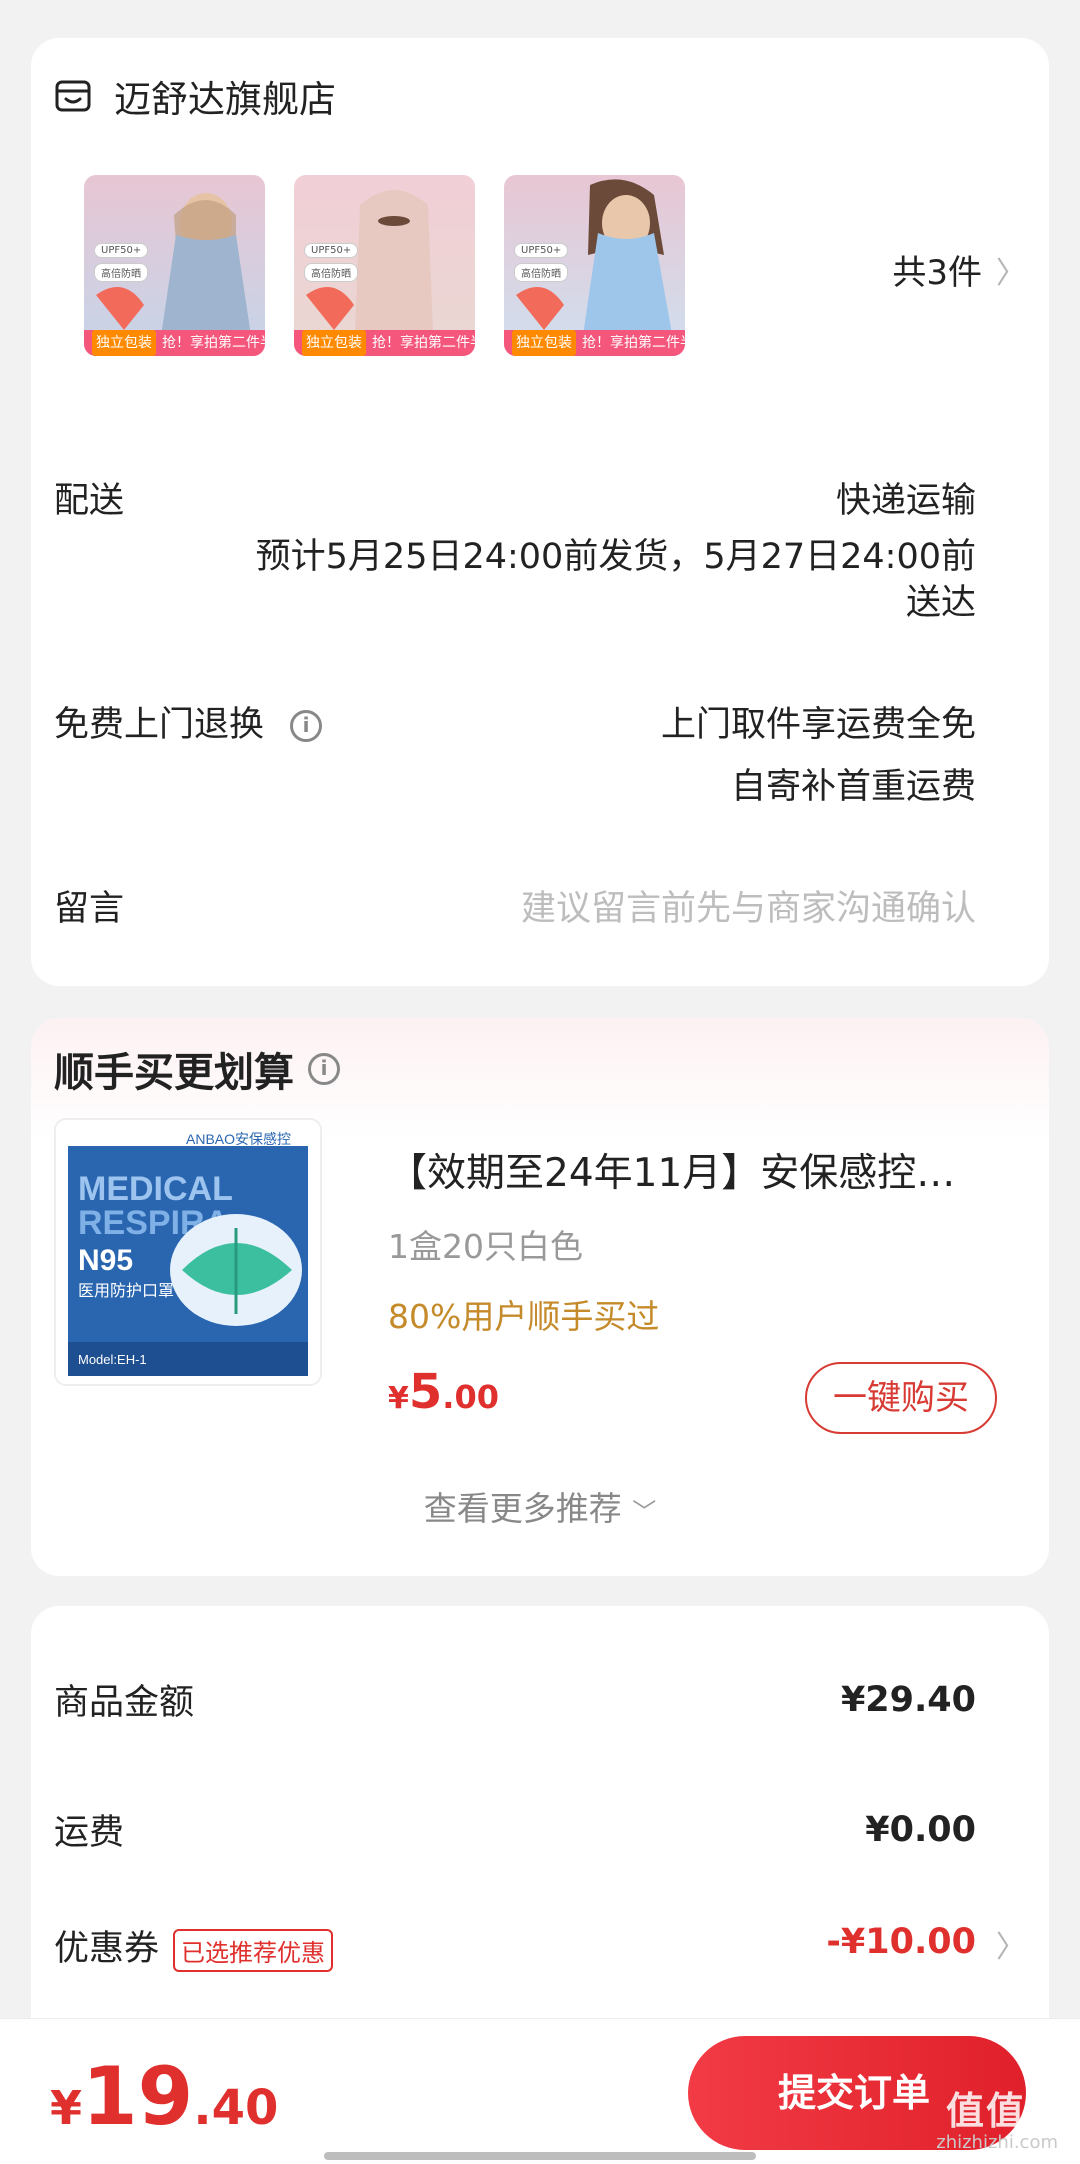  I want to click on total-decimal: .40, so click(236, 2108).